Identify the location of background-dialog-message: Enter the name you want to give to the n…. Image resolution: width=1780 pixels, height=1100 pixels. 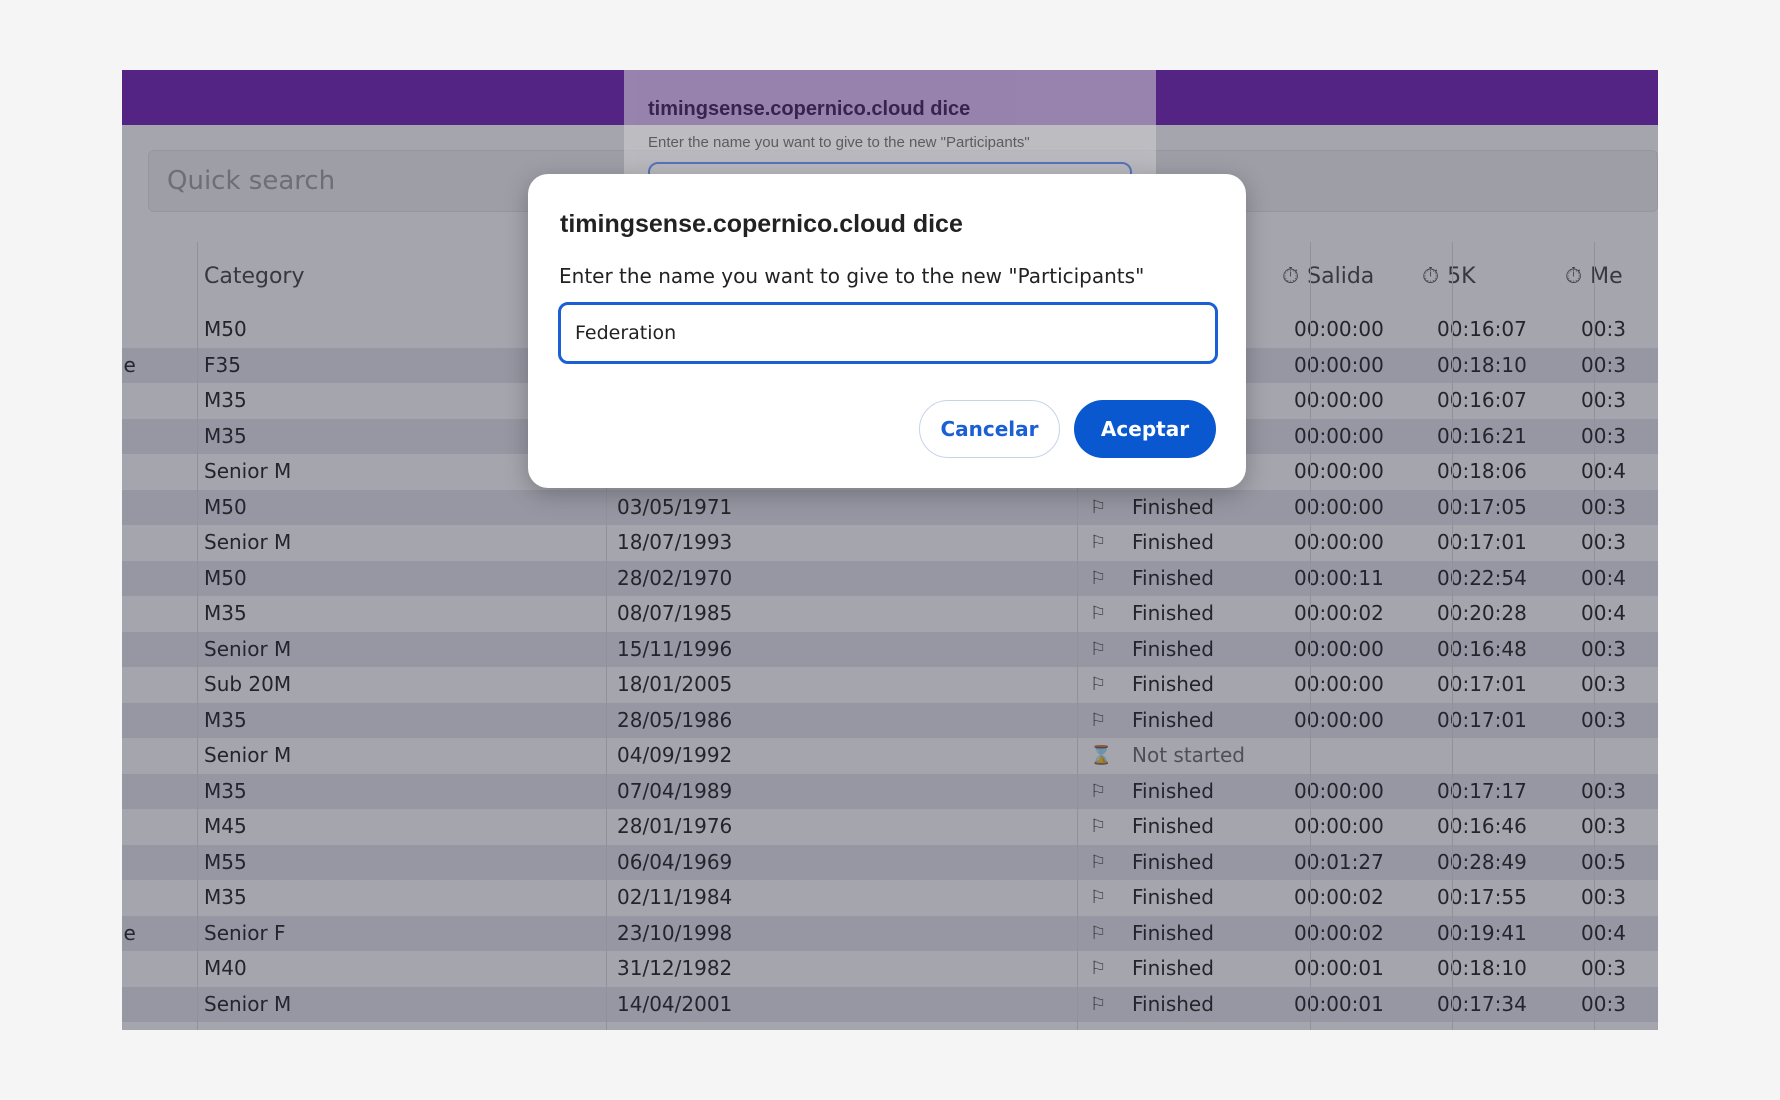
(839, 142).